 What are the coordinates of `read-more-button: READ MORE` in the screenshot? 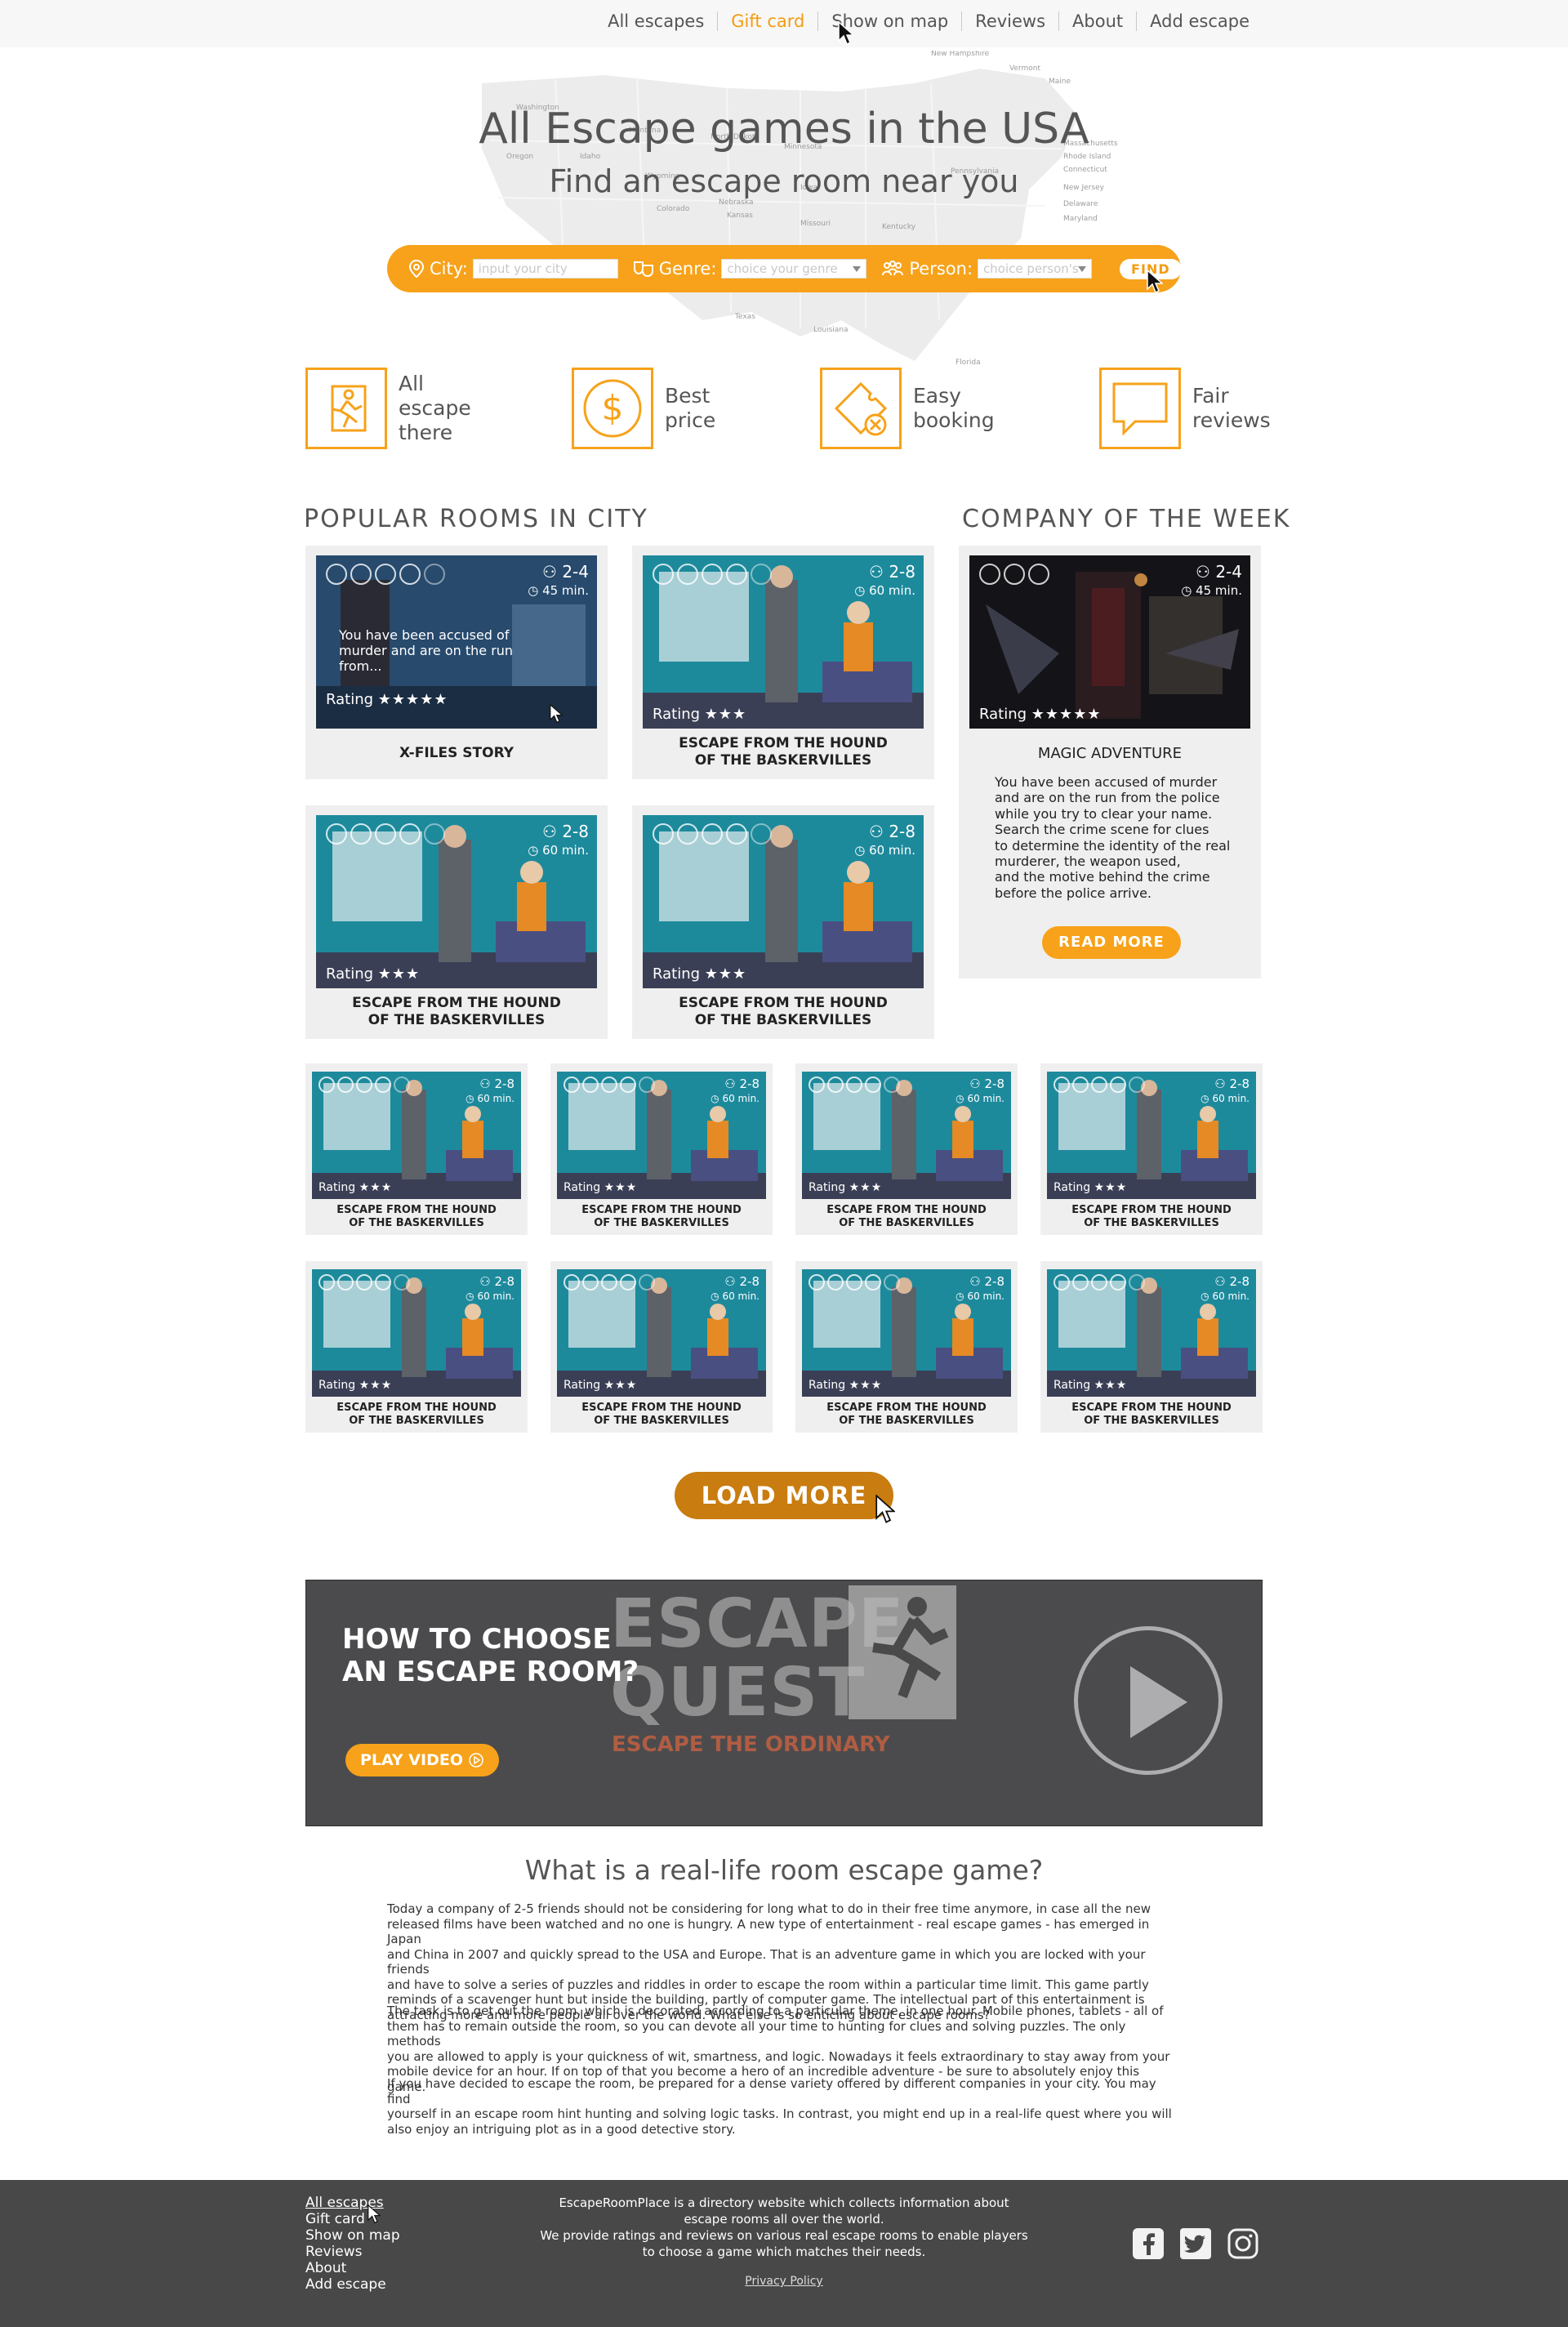 It's located at (1111, 942).